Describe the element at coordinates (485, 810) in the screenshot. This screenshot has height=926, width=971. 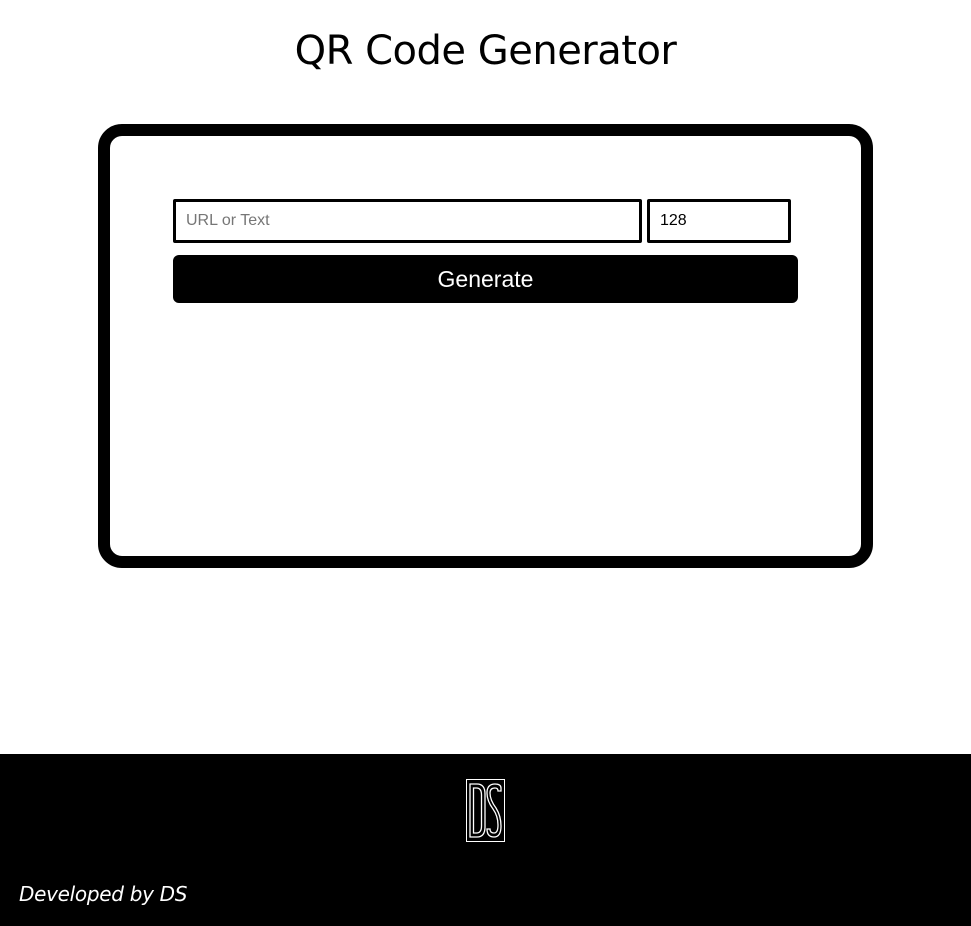
I see `ds-logo` at that location.